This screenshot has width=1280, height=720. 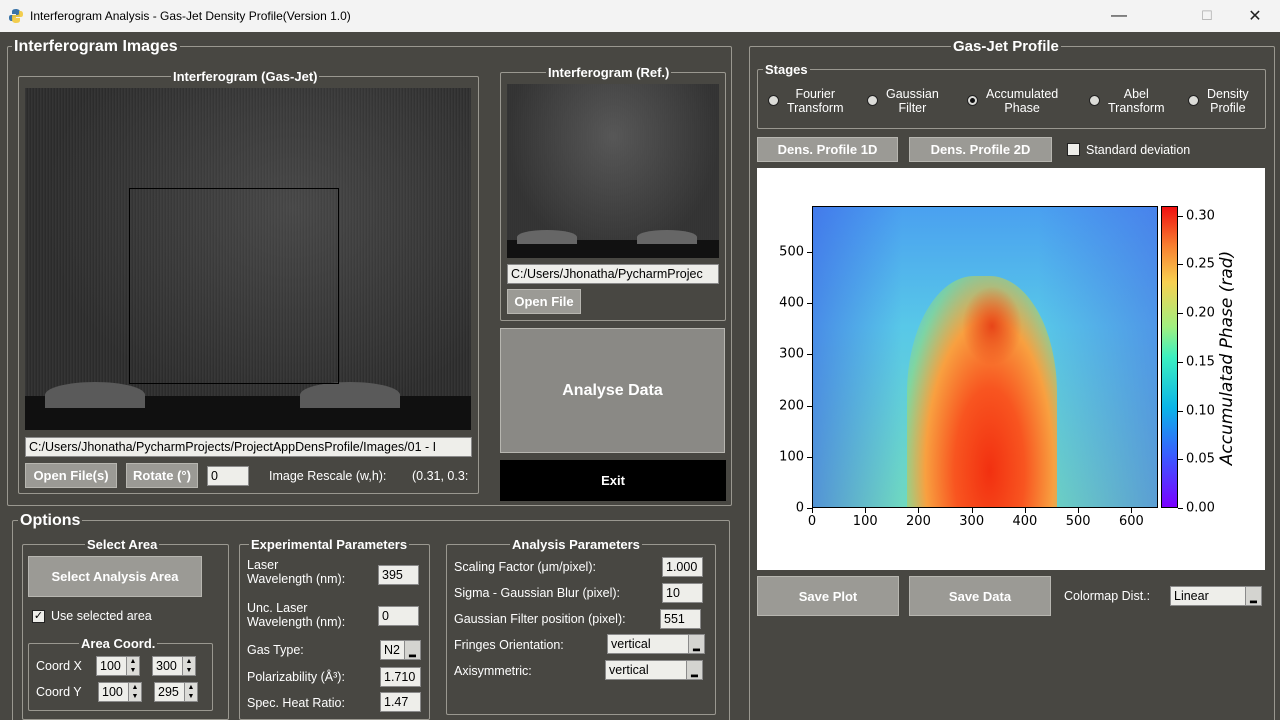 I want to click on sigma-gaussian-blur-field: 10, so click(x=682, y=593).